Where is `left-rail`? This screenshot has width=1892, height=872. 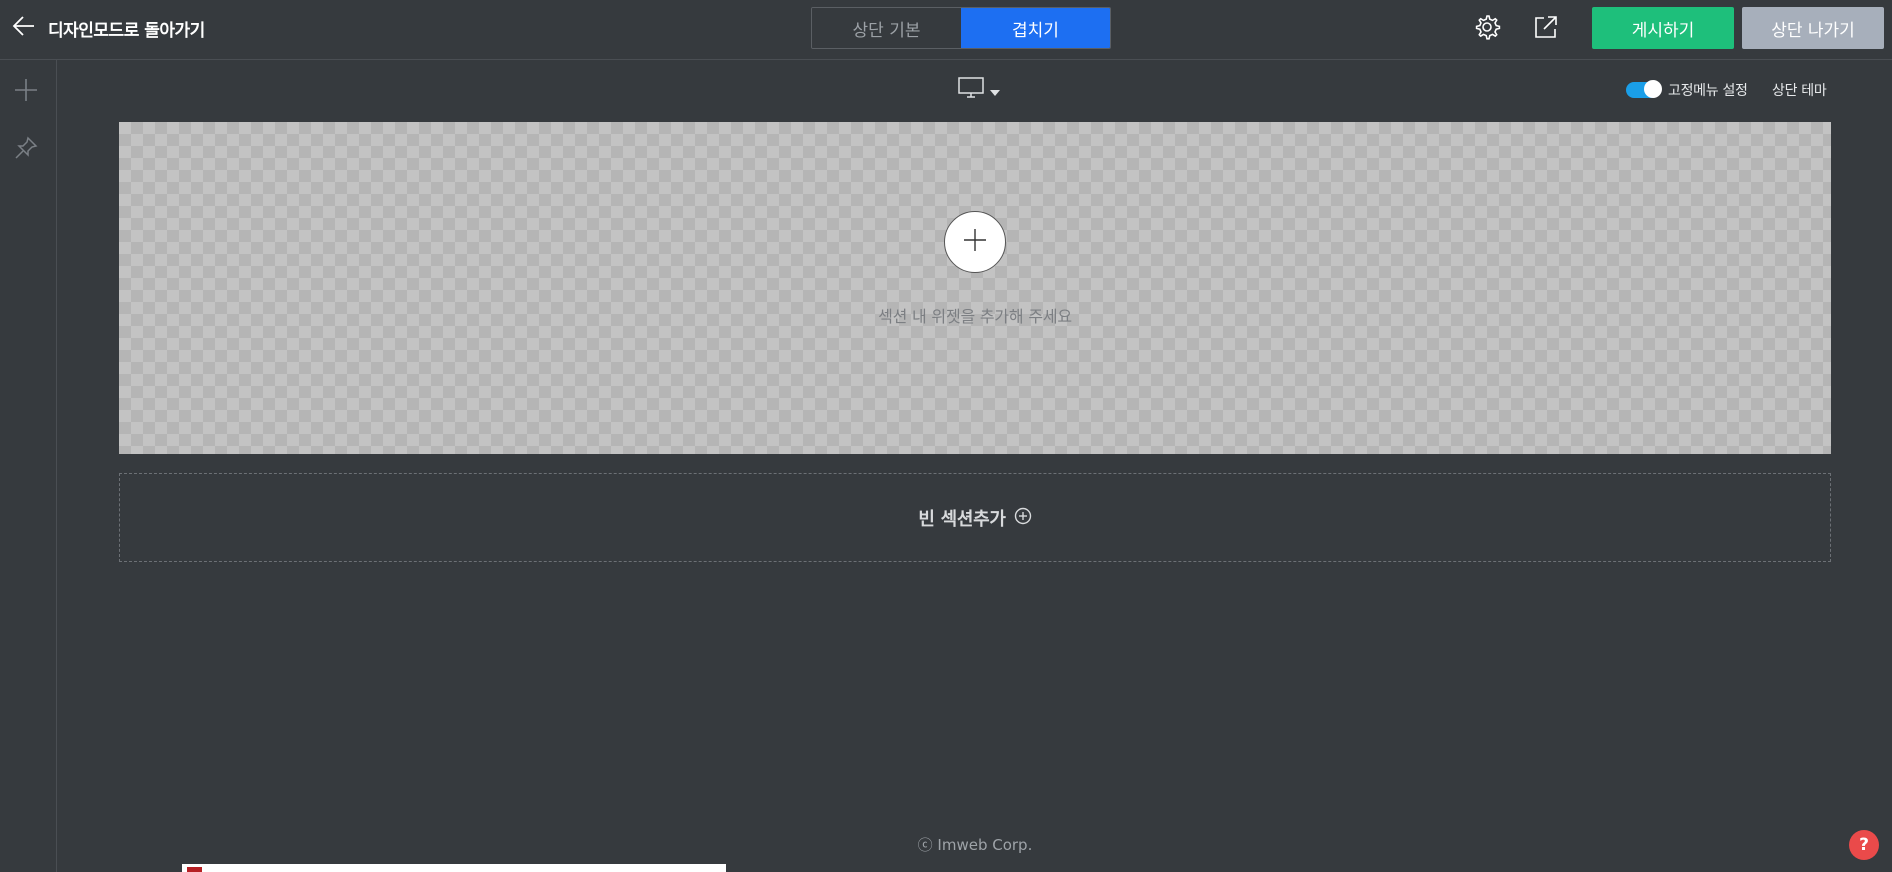
left-rail is located at coordinates (28, 466).